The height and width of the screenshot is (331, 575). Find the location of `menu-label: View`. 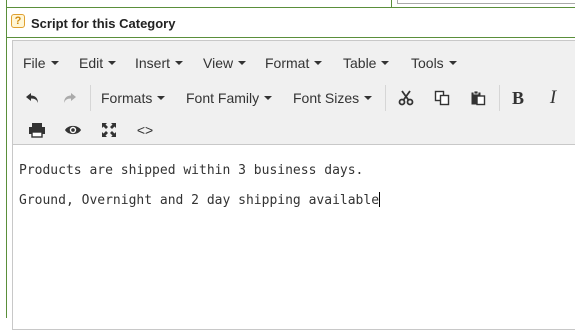

menu-label: View is located at coordinates (218, 63).